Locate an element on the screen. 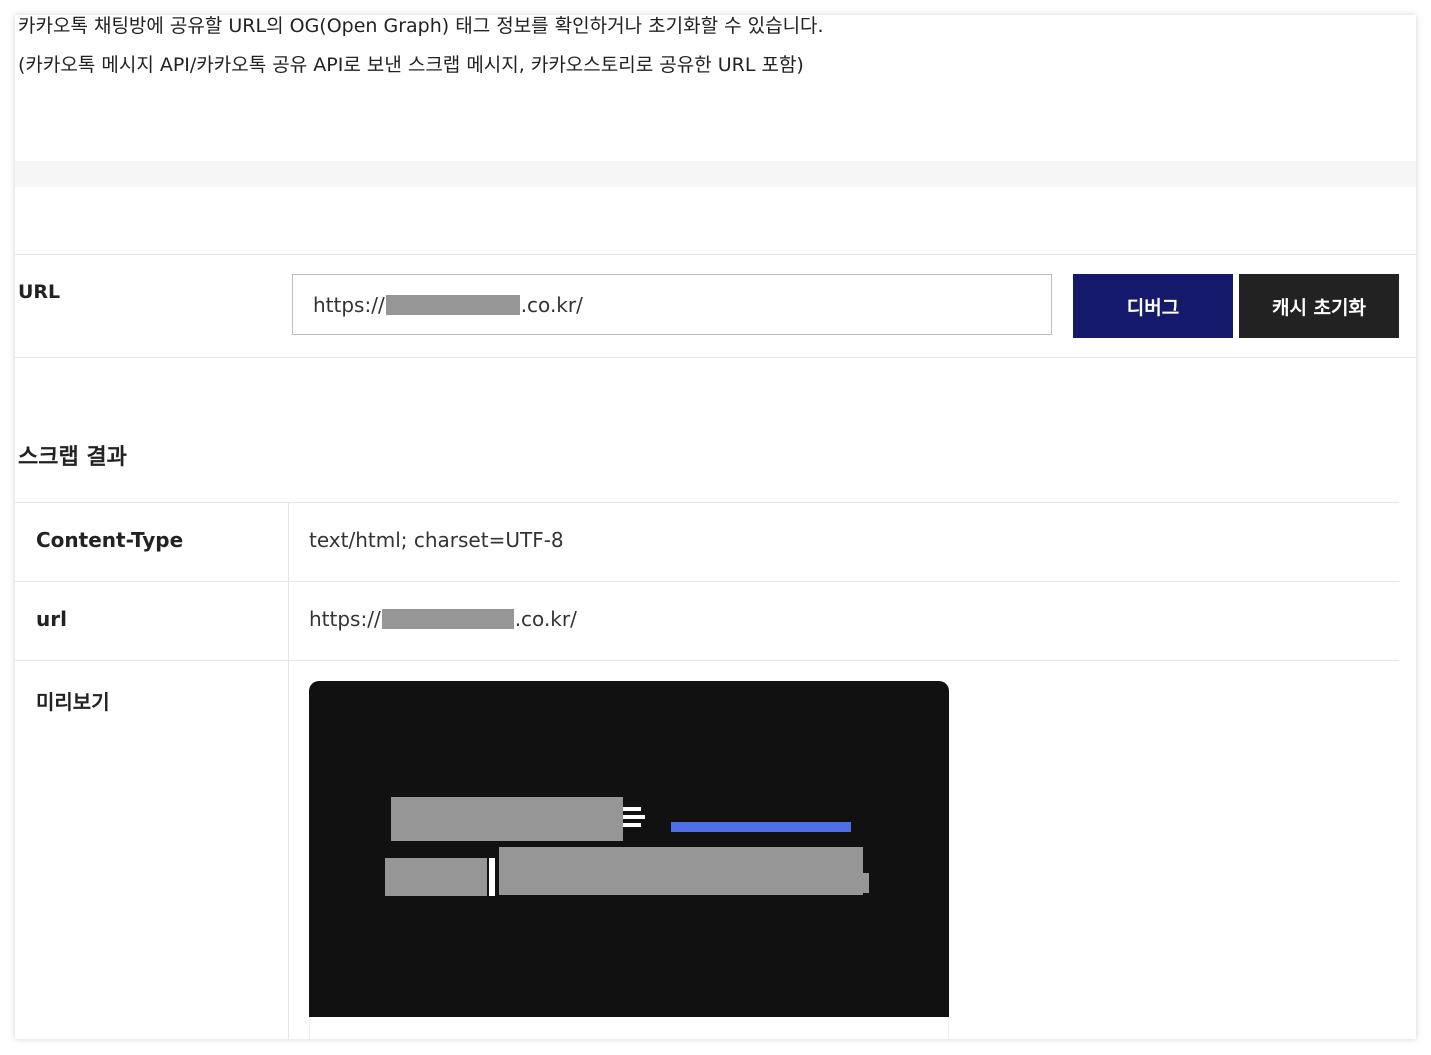 Image resolution: width=1431 pixels, height=1055 pixels. debug-button: 디버그 is located at coordinates (1153, 306).